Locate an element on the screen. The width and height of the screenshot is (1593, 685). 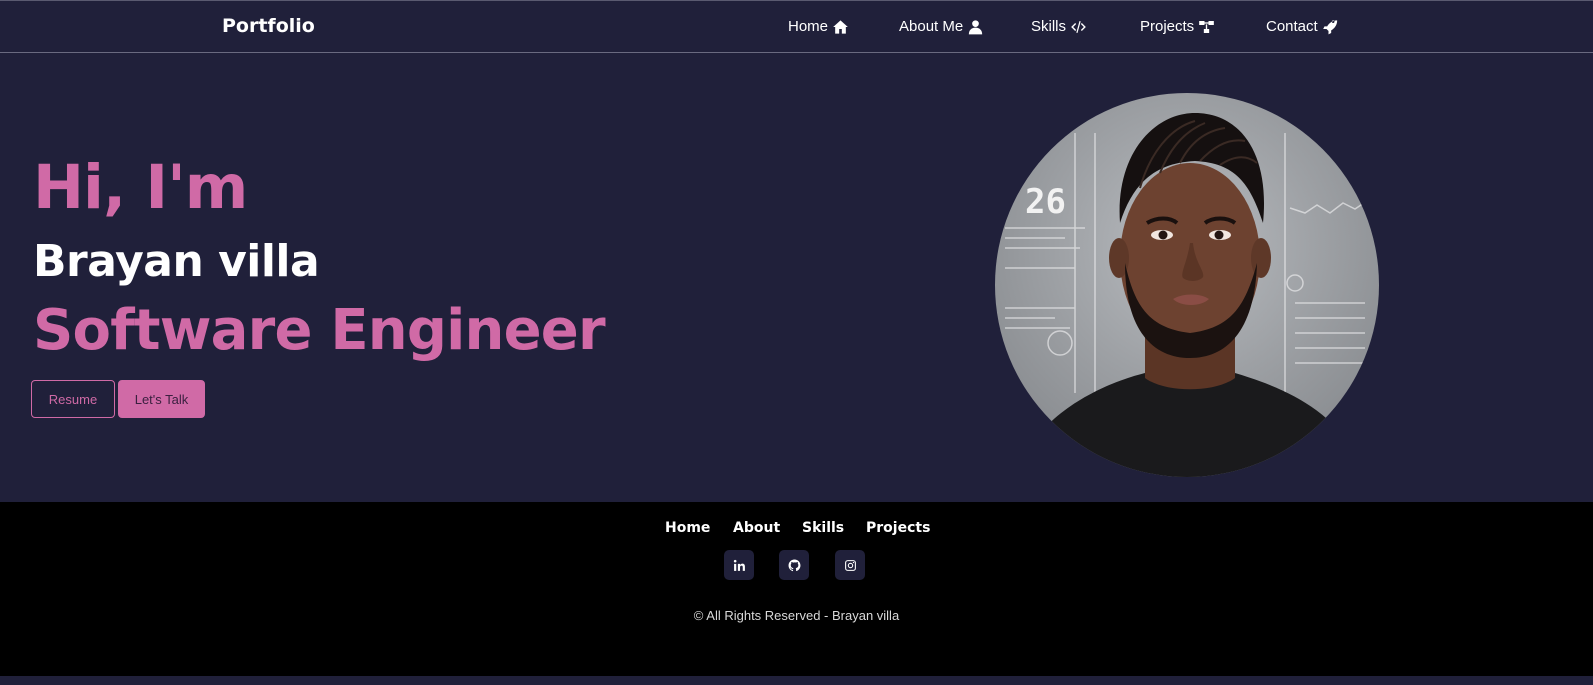
user-icon is located at coordinates (976, 26).